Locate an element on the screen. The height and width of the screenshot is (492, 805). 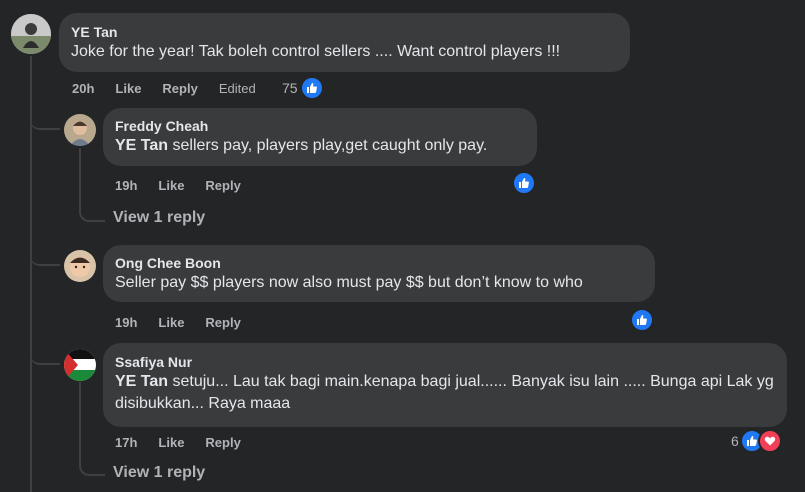
edited-label: Edited is located at coordinates (237, 88).